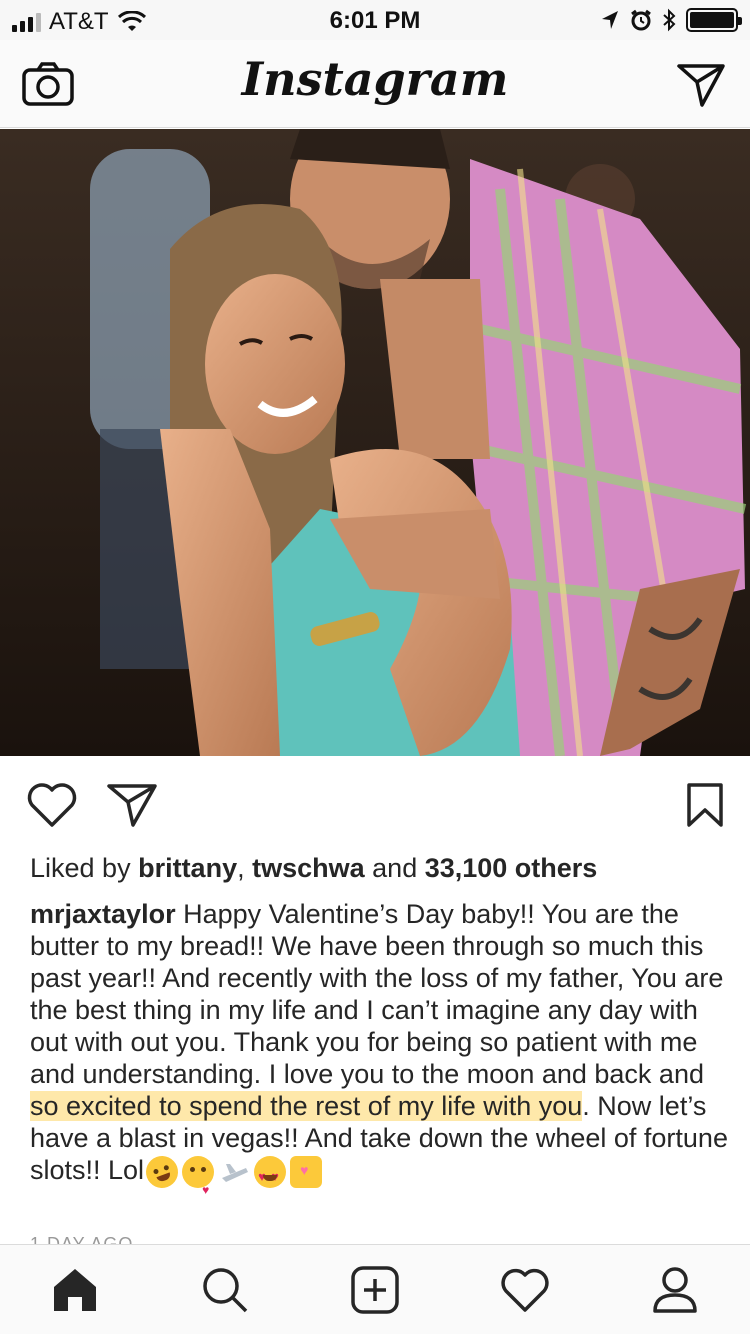  What do you see at coordinates (701, 85) in the screenshot?
I see `direct-message-icon` at bounding box center [701, 85].